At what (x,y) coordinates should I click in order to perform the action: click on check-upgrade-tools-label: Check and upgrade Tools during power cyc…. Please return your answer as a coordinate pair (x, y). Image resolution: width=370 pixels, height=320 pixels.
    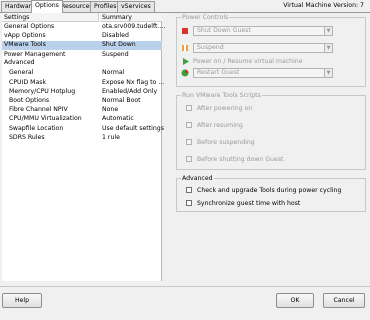
    Looking at the image, I should click on (269, 190).